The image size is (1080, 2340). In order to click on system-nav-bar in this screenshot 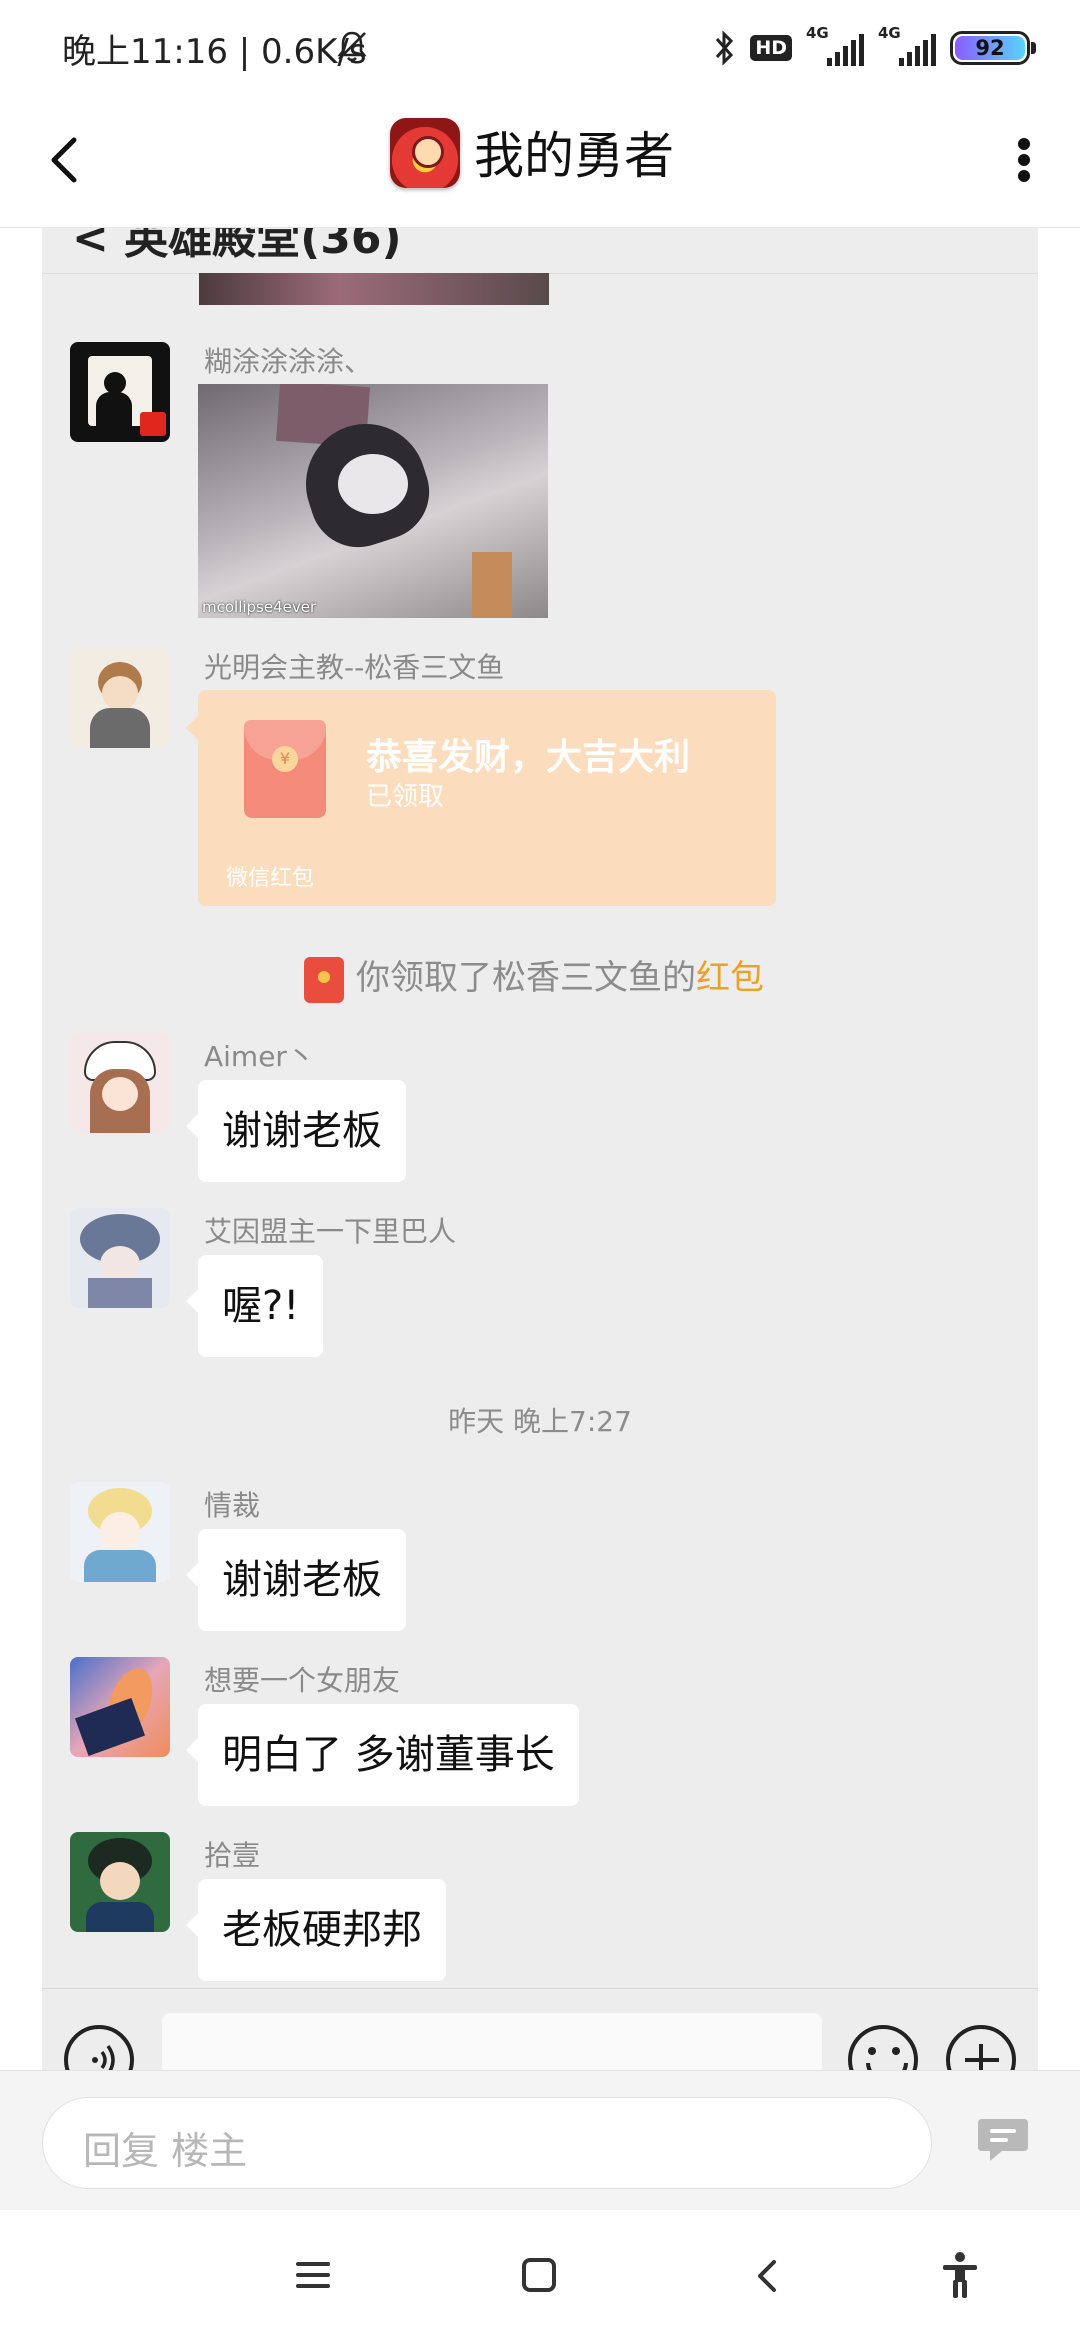, I will do `click(540, 2275)`.